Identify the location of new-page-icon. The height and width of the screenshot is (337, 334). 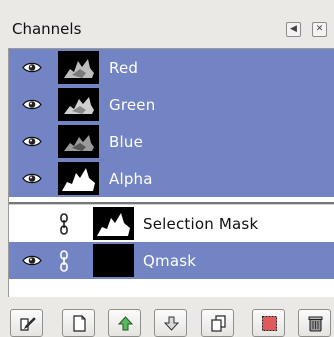
(79, 323).